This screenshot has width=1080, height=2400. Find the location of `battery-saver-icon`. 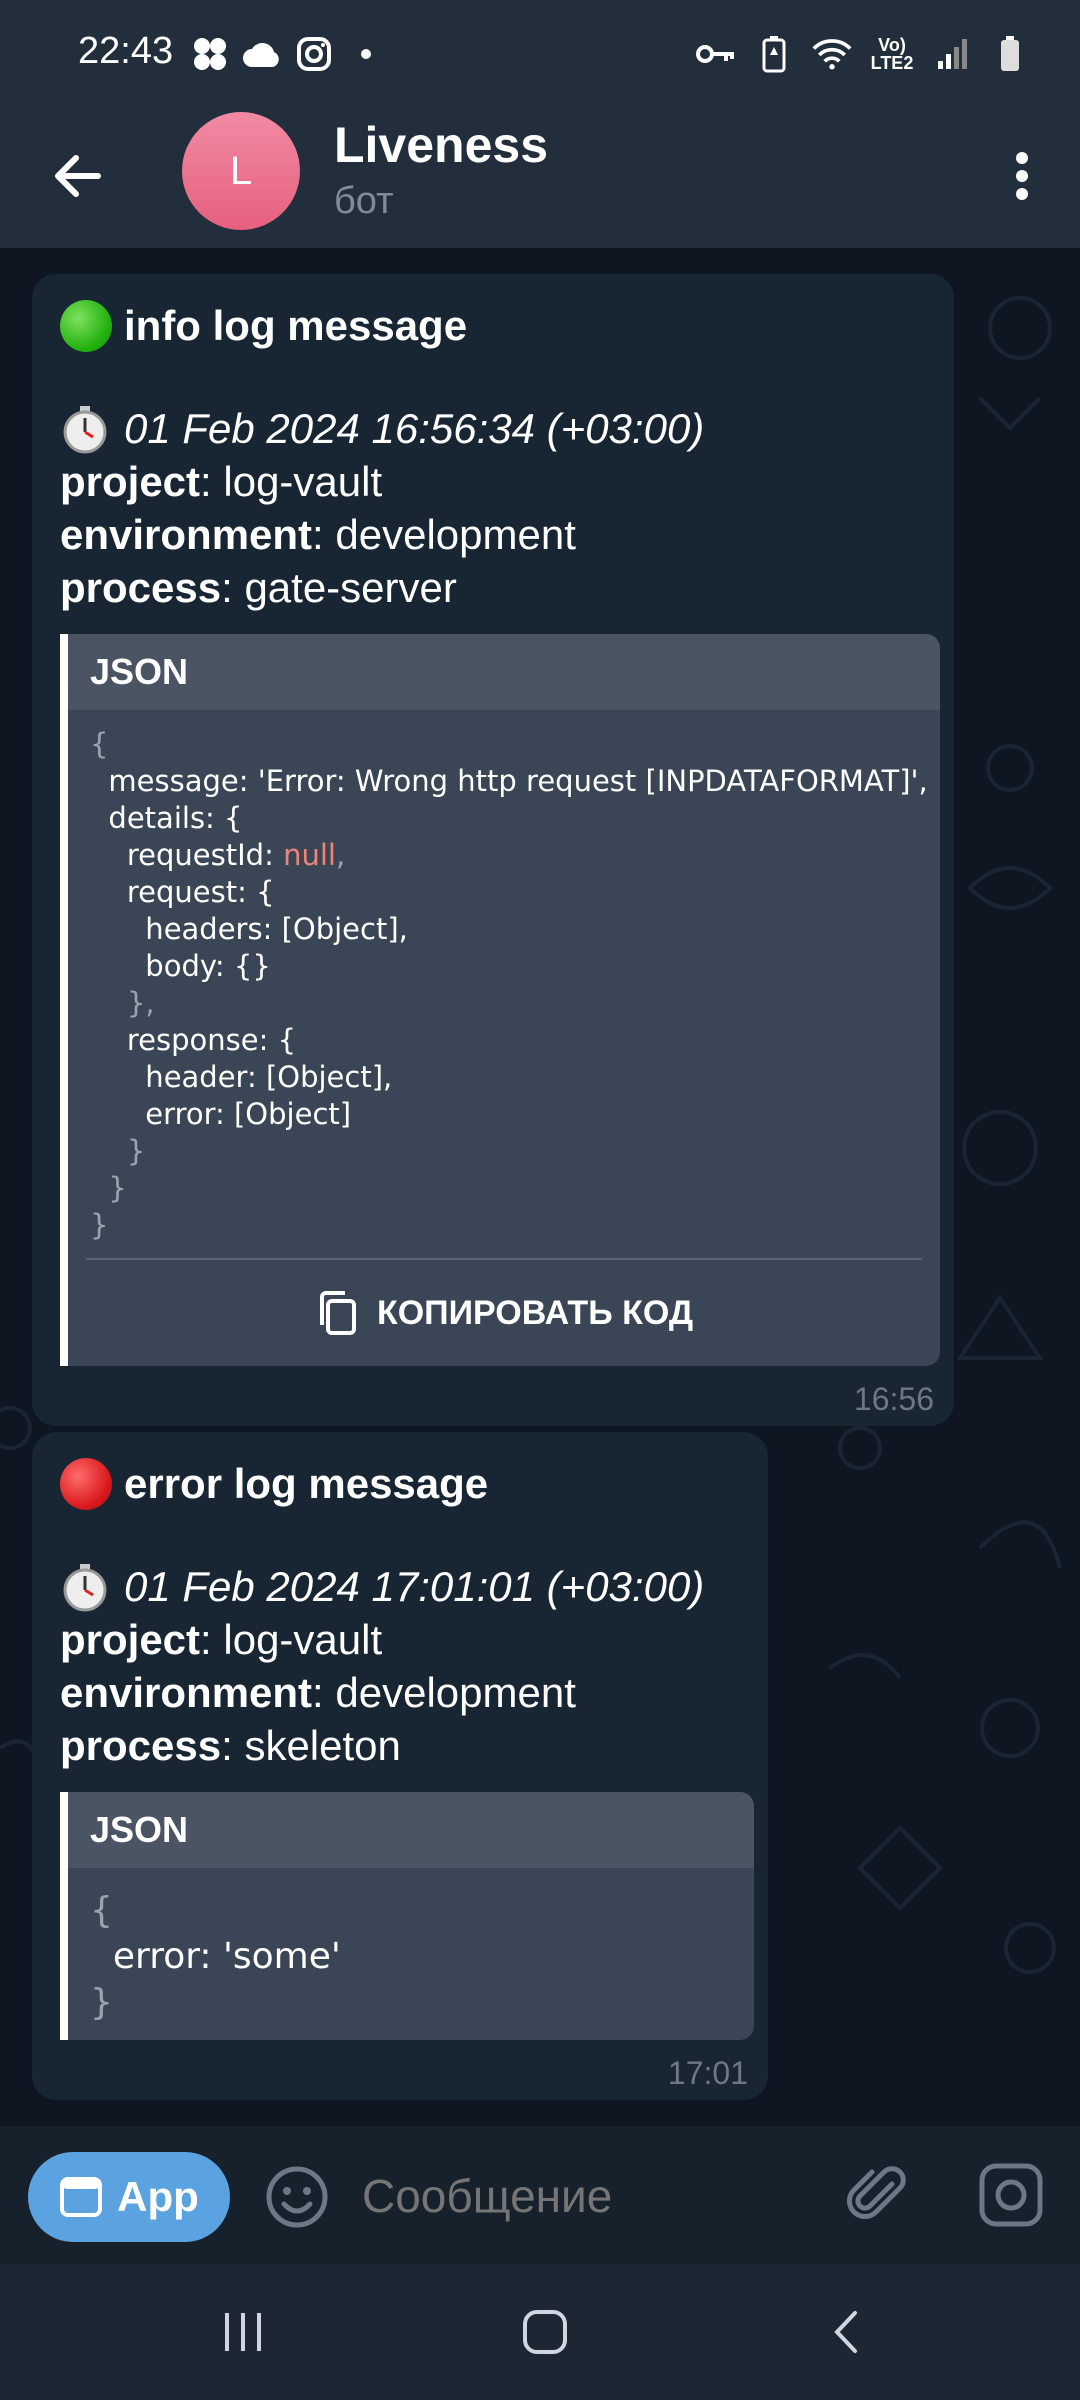

battery-saver-icon is located at coordinates (774, 54).